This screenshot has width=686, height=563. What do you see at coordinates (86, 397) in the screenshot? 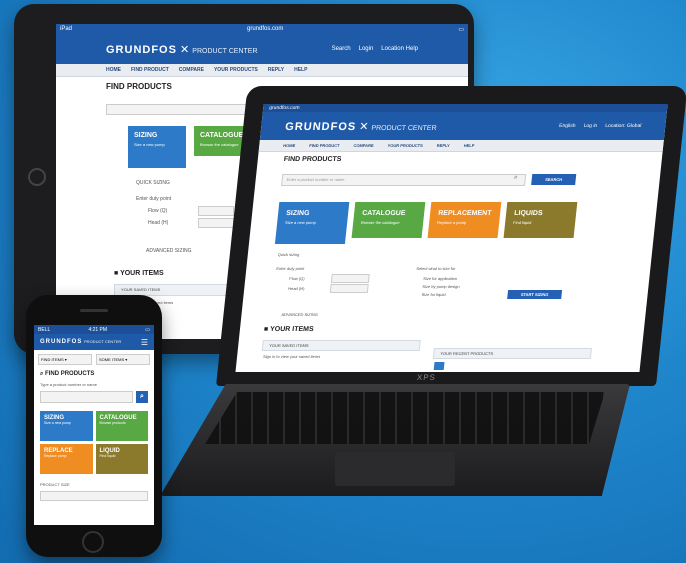
I see `phone-search-input` at bounding box center [86, 397].